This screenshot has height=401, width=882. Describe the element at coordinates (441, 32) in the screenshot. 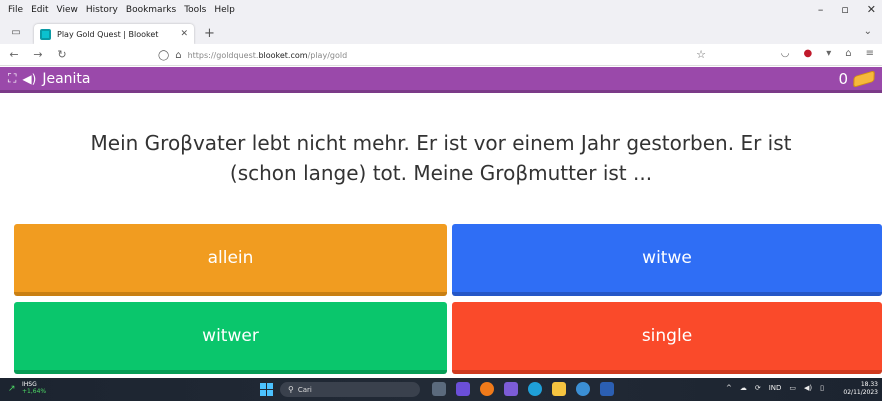

I see `tab-strip: ▭ Play Gold Quest | Blooket ✕ + ⌄` at that location.